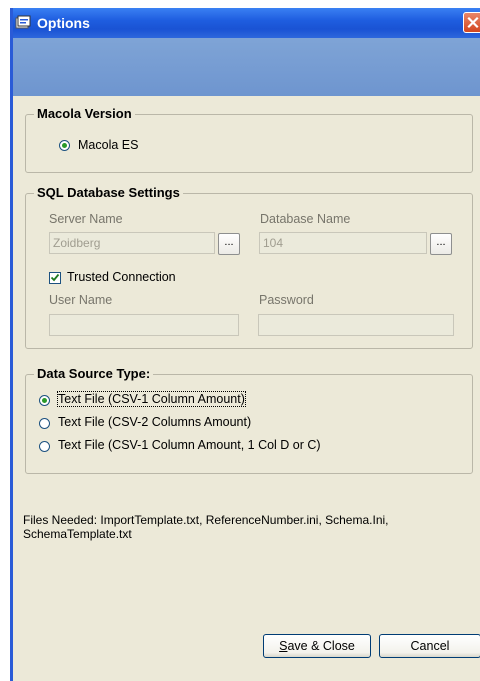  What do you see at coordinates (343, 243) in the screenshot?
I see `database-name-input: 104` at bounding box center [343, 243].